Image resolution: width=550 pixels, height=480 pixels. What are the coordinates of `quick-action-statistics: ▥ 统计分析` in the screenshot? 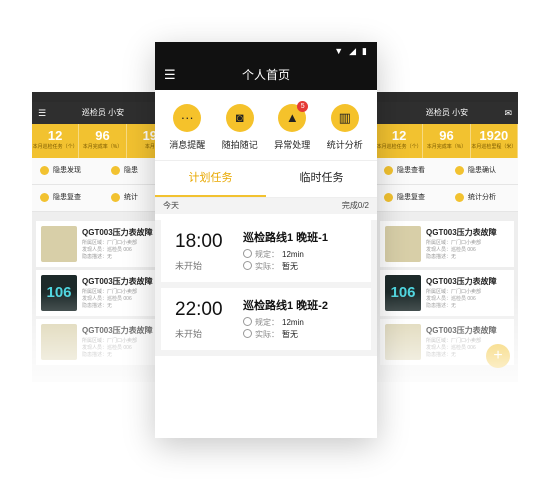 It's located at (345, 125).